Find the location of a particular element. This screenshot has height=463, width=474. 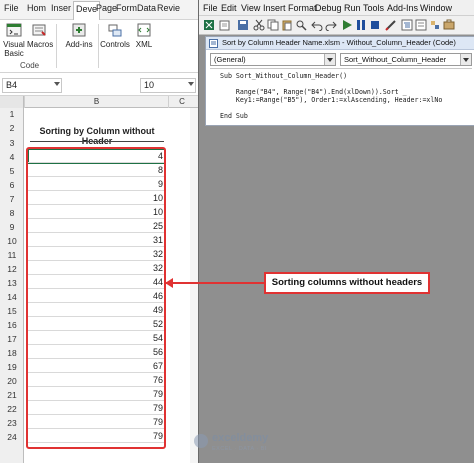

macros-button: Macros is located at coordinates (40, 35).